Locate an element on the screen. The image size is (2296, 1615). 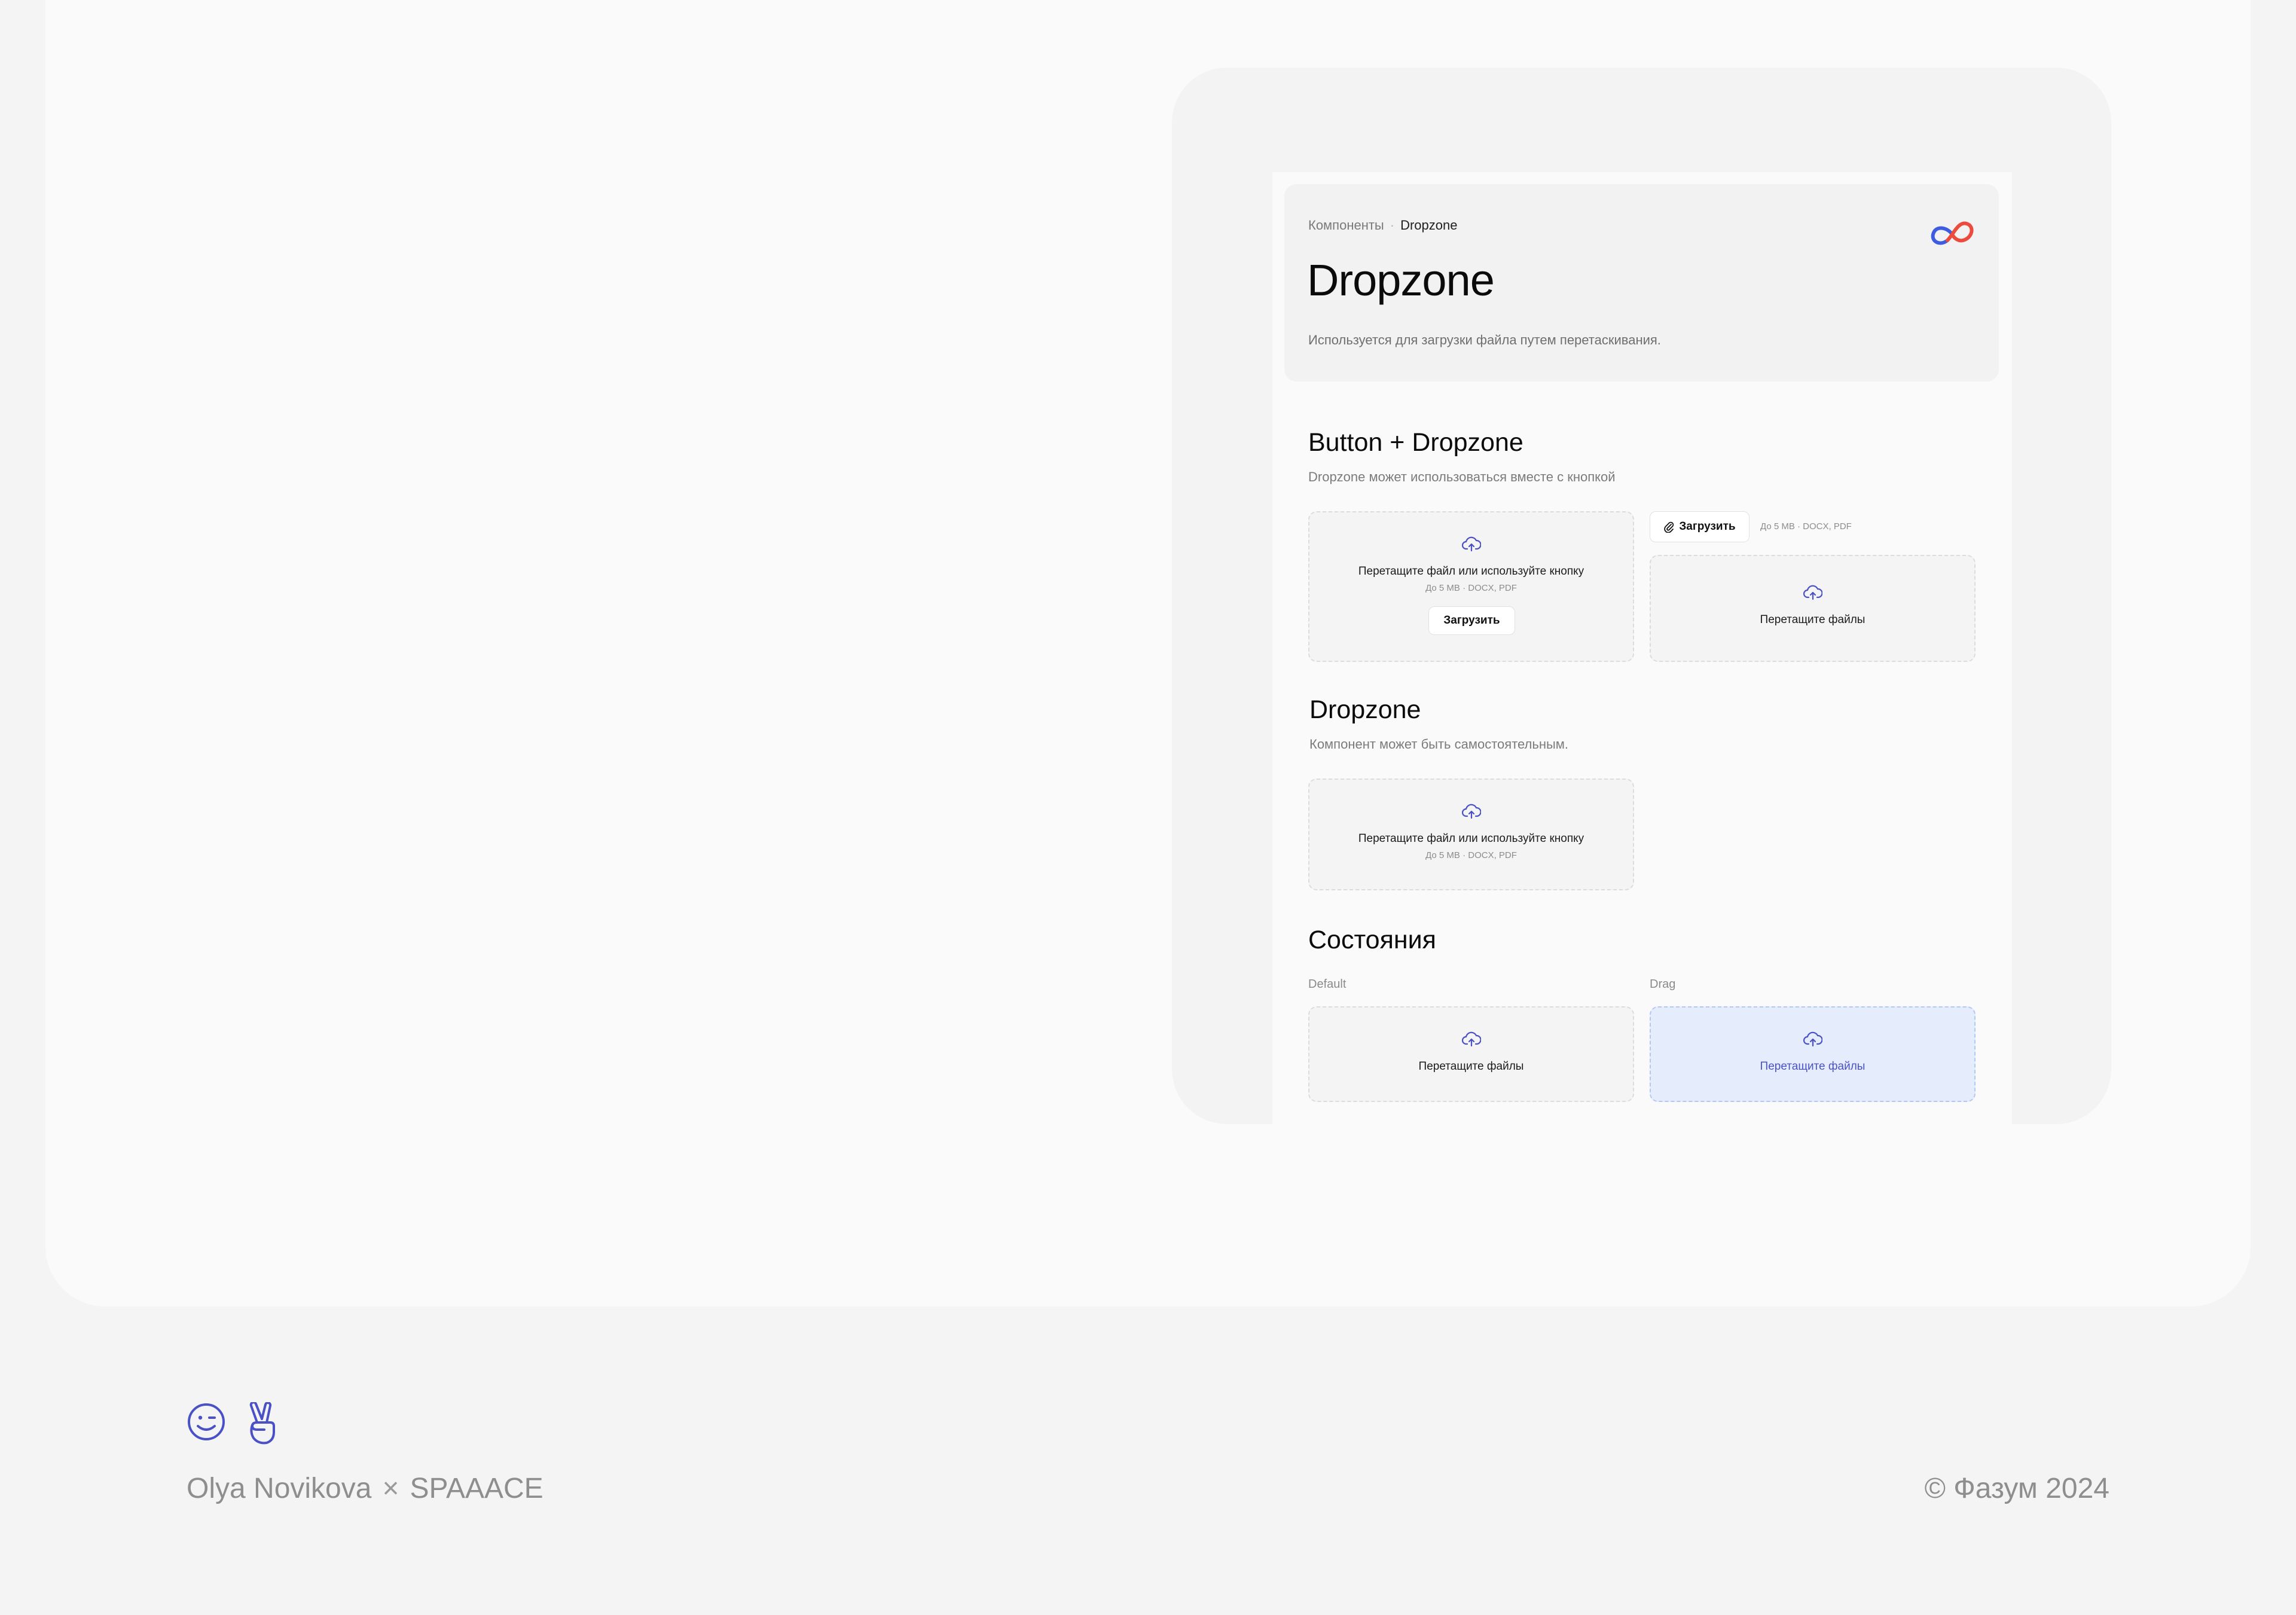
upload-button-label: Загрузить is located at coordinates (1707, 526).